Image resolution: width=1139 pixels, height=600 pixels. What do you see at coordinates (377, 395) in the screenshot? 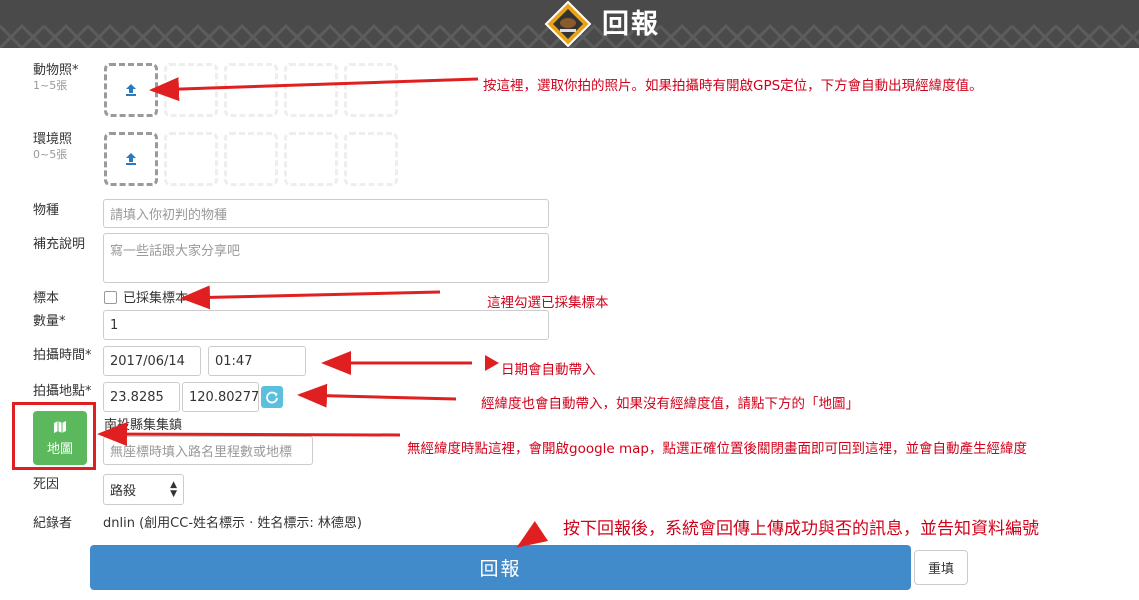
I see `arrow-to-coords` at bounding box center [377, 395].